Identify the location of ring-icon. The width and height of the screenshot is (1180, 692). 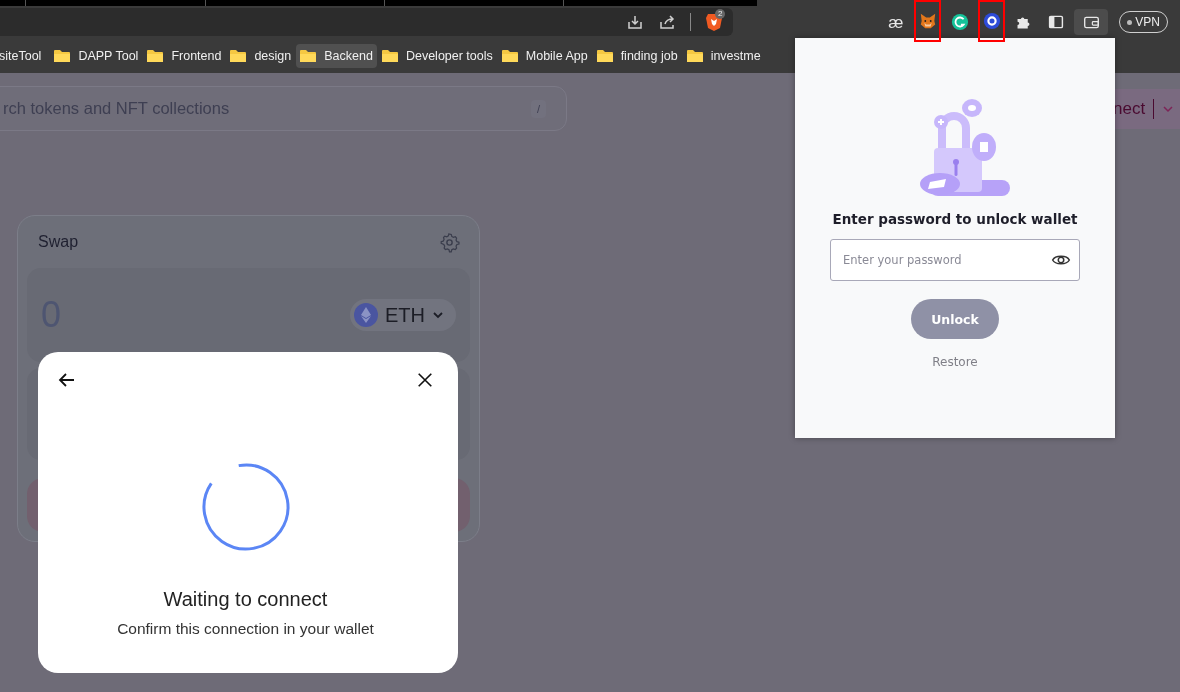
(991, 21).